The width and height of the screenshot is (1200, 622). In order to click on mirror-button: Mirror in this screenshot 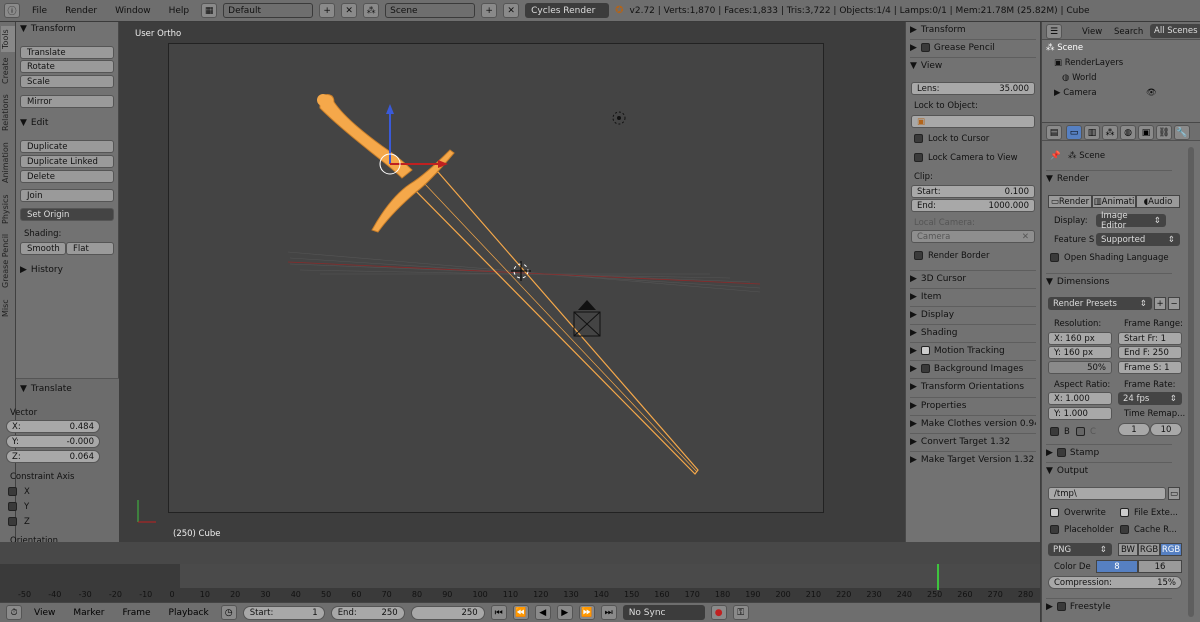, I will do `click(67, 101)`.